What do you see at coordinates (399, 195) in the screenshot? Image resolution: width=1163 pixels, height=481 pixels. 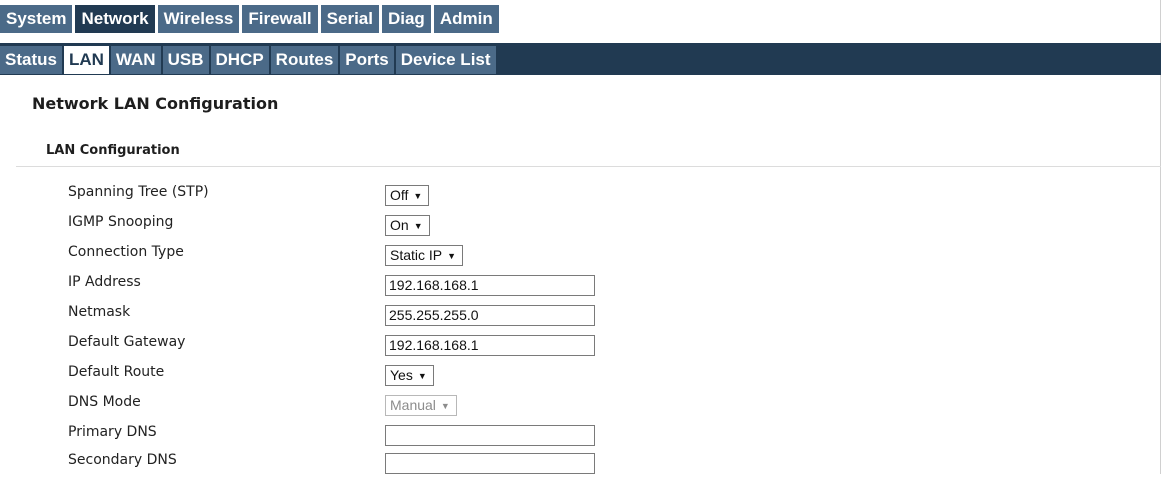 I see `stp-value: Off` at bounding box center [399, 195].